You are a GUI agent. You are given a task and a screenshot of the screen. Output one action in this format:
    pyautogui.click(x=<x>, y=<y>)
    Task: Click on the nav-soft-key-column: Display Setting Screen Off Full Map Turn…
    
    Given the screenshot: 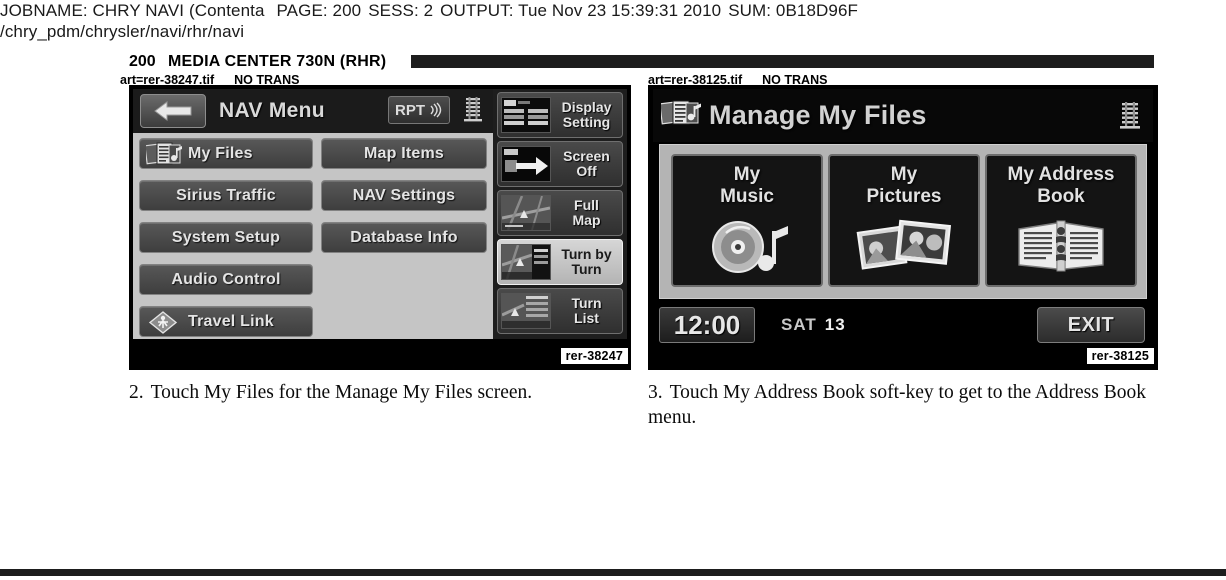 What is the action you would take?
    pyautogui.click(x=560, y=214)
    